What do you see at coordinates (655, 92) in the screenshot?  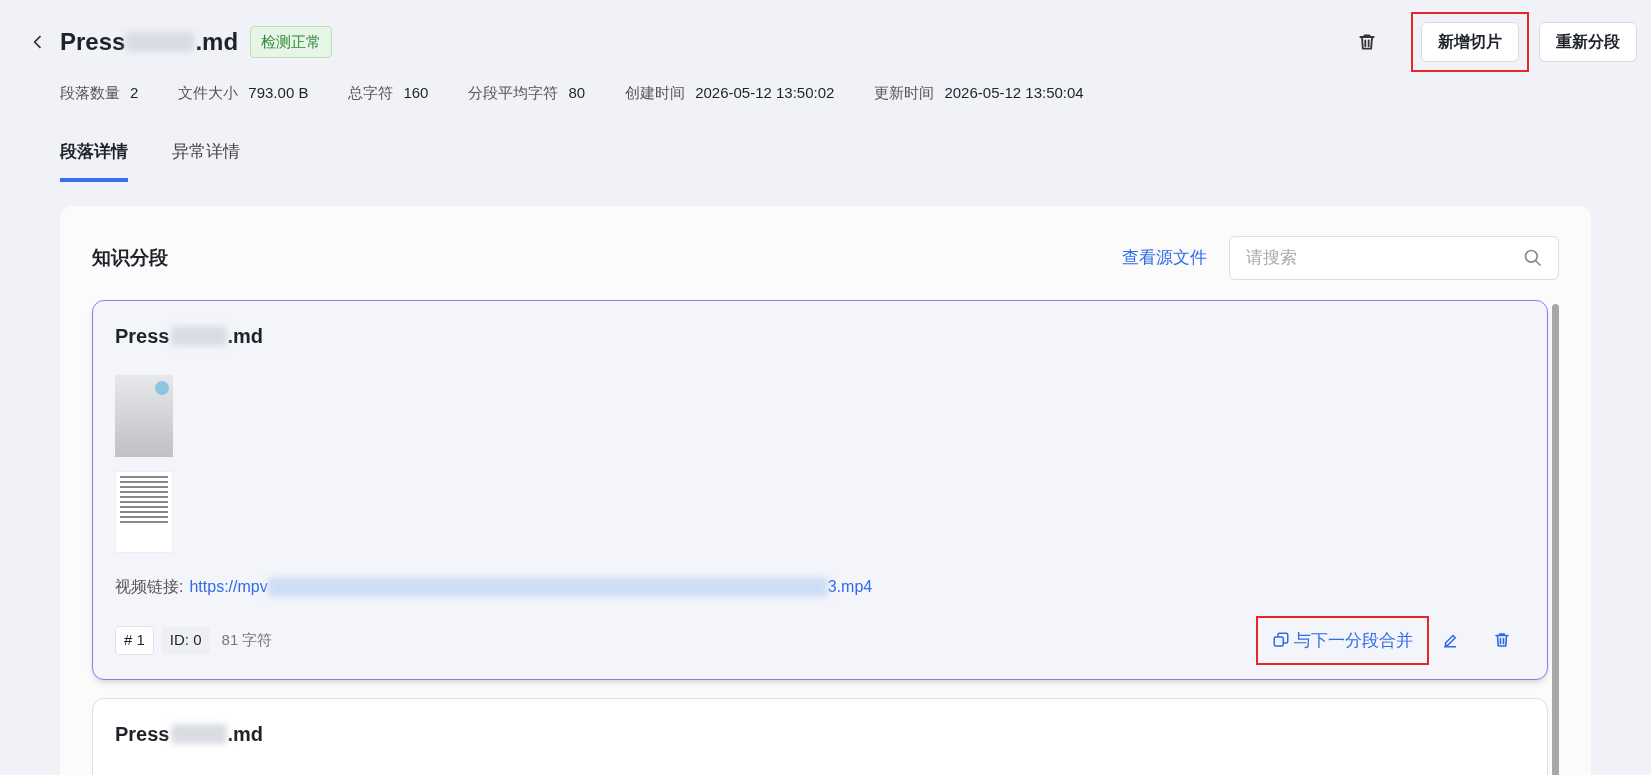 I see `stat-label: 创建时间` at bounding box center [655, 92].